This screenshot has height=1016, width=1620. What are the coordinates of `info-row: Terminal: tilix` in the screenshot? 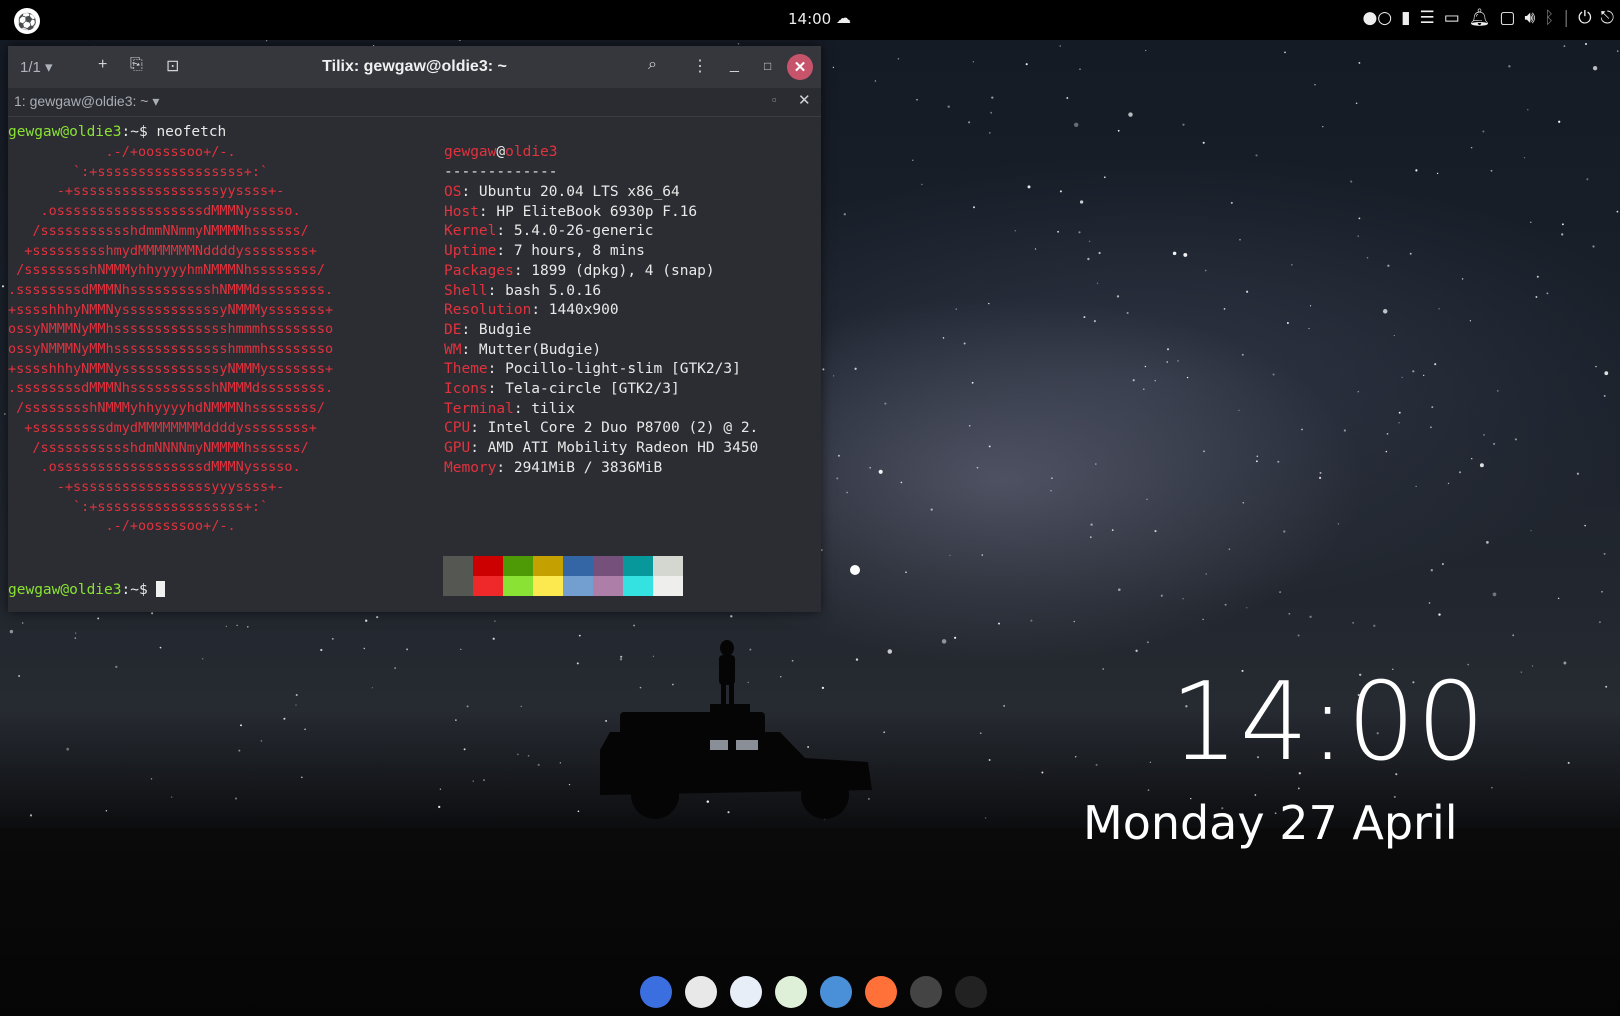 It's located at (509, 409).